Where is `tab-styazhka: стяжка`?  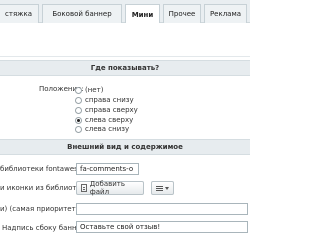 tab-styazhka: стяжка is located at coordinates (19, 13).